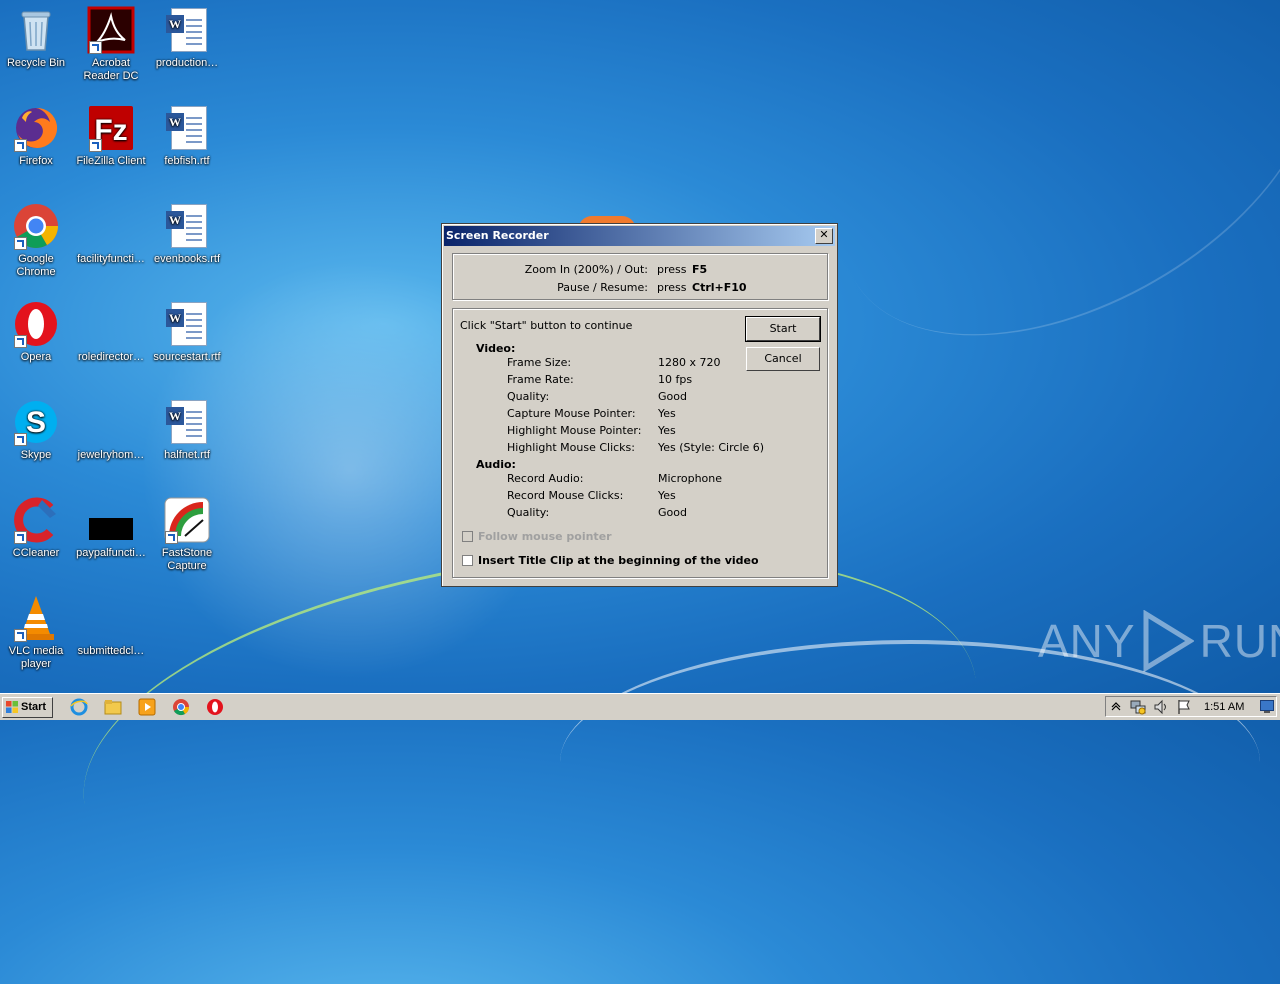 The image size is (1280, 984). What do you see at coordinates (565, 495) in the screenshot?
I see `setting-name: Record Mouse Clicks:` at bounding box center [565, 495].